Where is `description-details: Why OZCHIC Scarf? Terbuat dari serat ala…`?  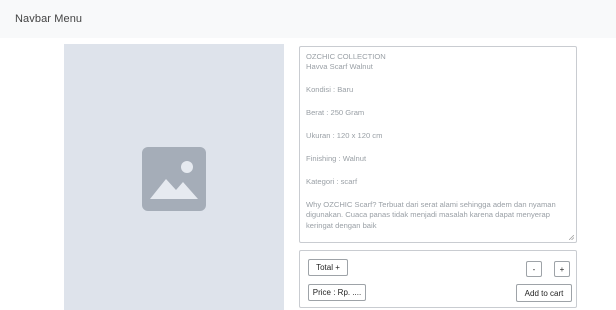
description-details: Why OZCHIC Scarf? Terbuat dari serat ala… is located at coordinates (431, 214).